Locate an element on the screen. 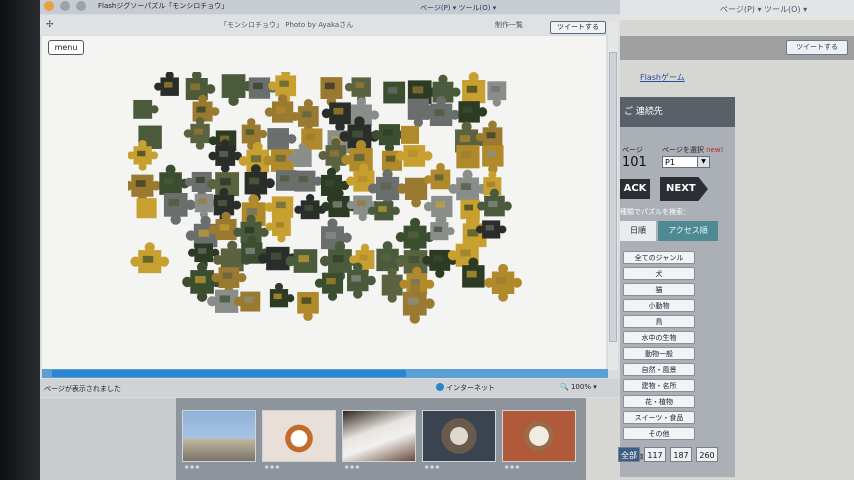 The image size is (854, 480). thumbnail-strip-left-area is located at coordinates (108, 439).